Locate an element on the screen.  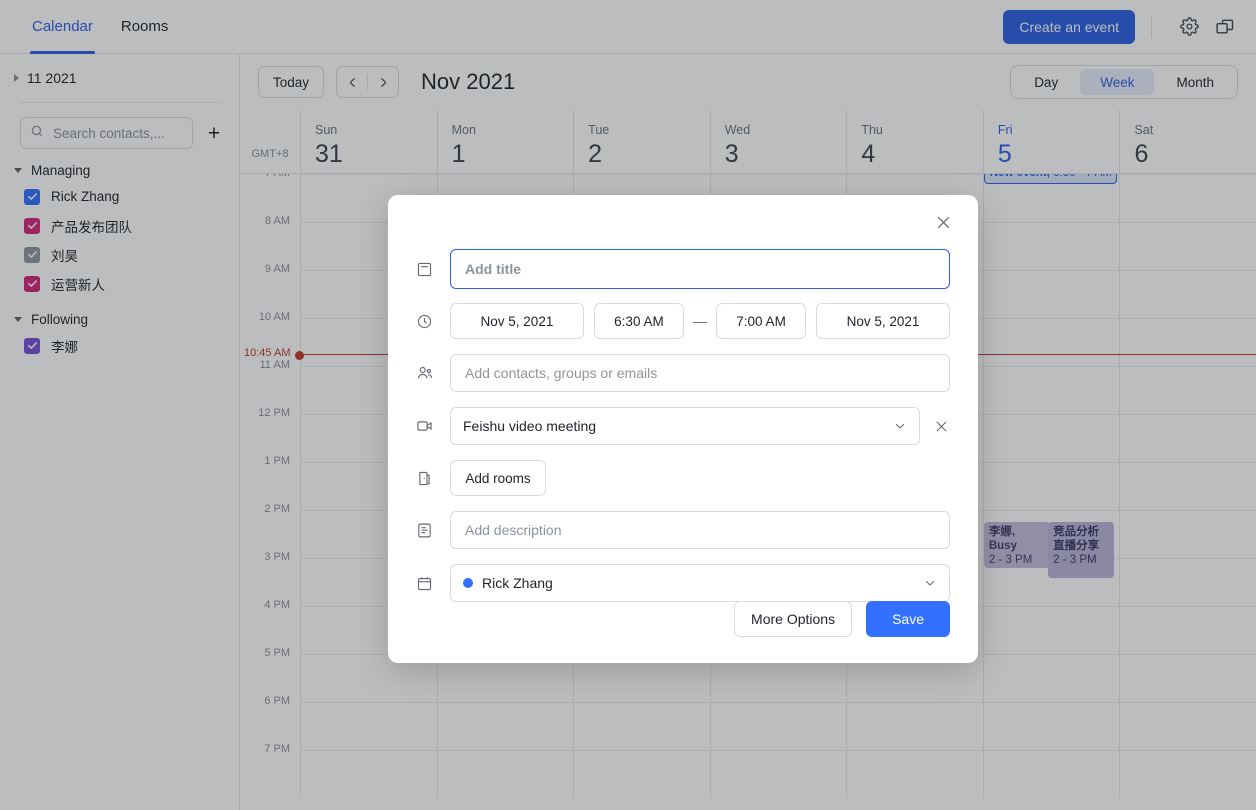
event-description-input is located at coordinates (700, 530).